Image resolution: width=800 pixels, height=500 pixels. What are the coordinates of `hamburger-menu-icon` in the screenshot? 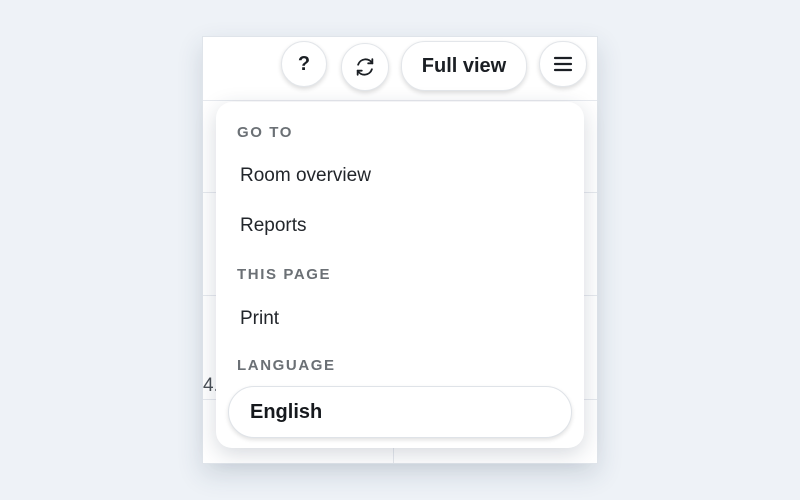 It's located at (563, 64).